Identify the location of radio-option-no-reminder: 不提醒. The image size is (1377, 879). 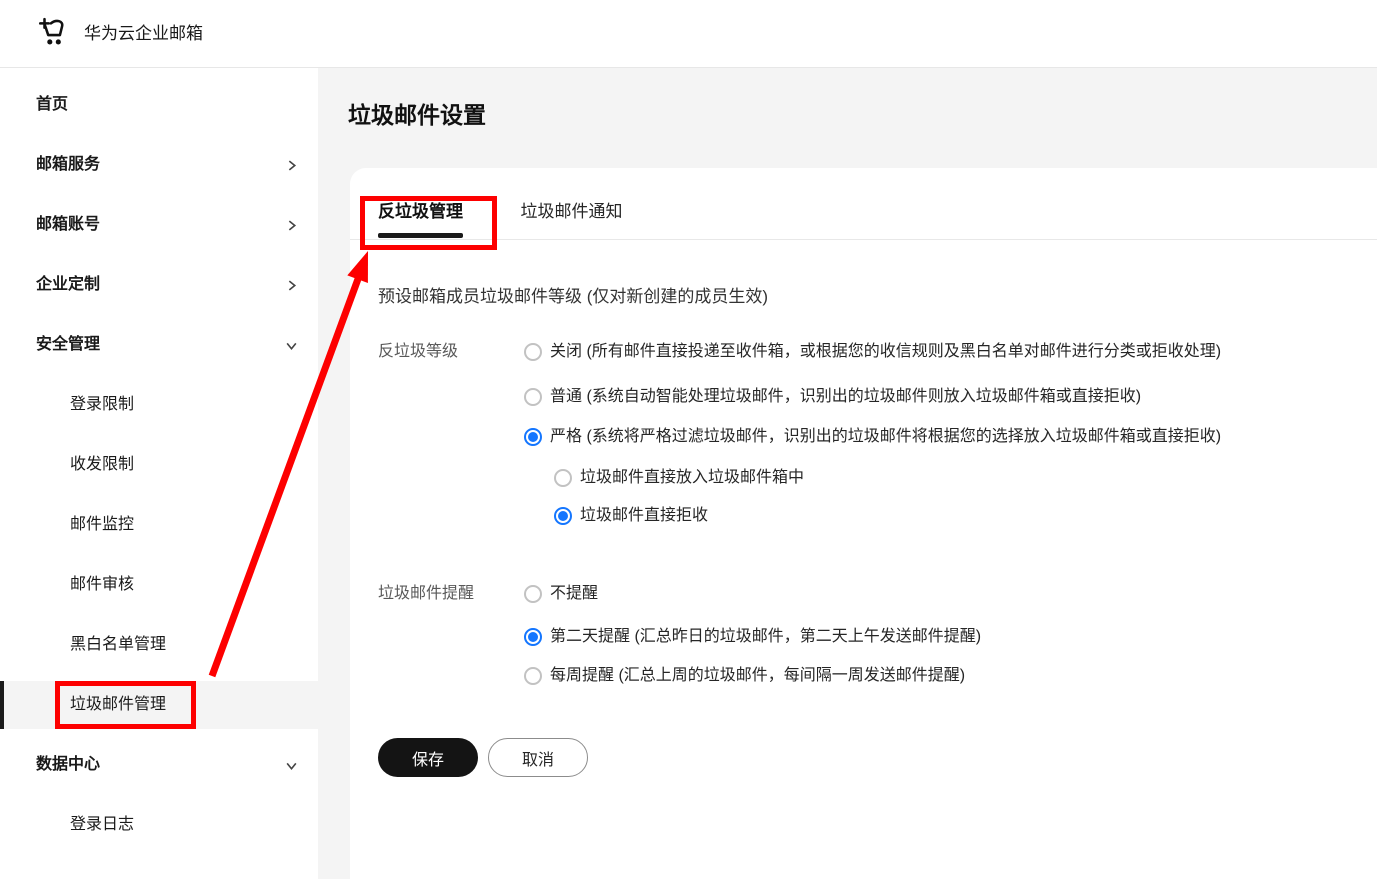
(561, 594).